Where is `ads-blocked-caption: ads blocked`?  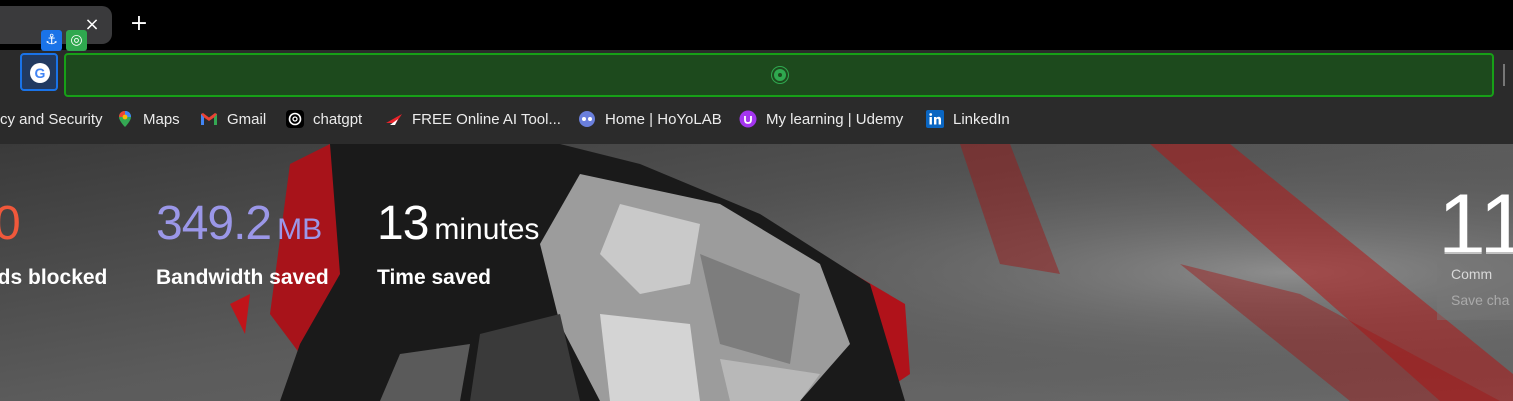
ads-blocked-caption: ads blocked is located at coordinates (54, 277).